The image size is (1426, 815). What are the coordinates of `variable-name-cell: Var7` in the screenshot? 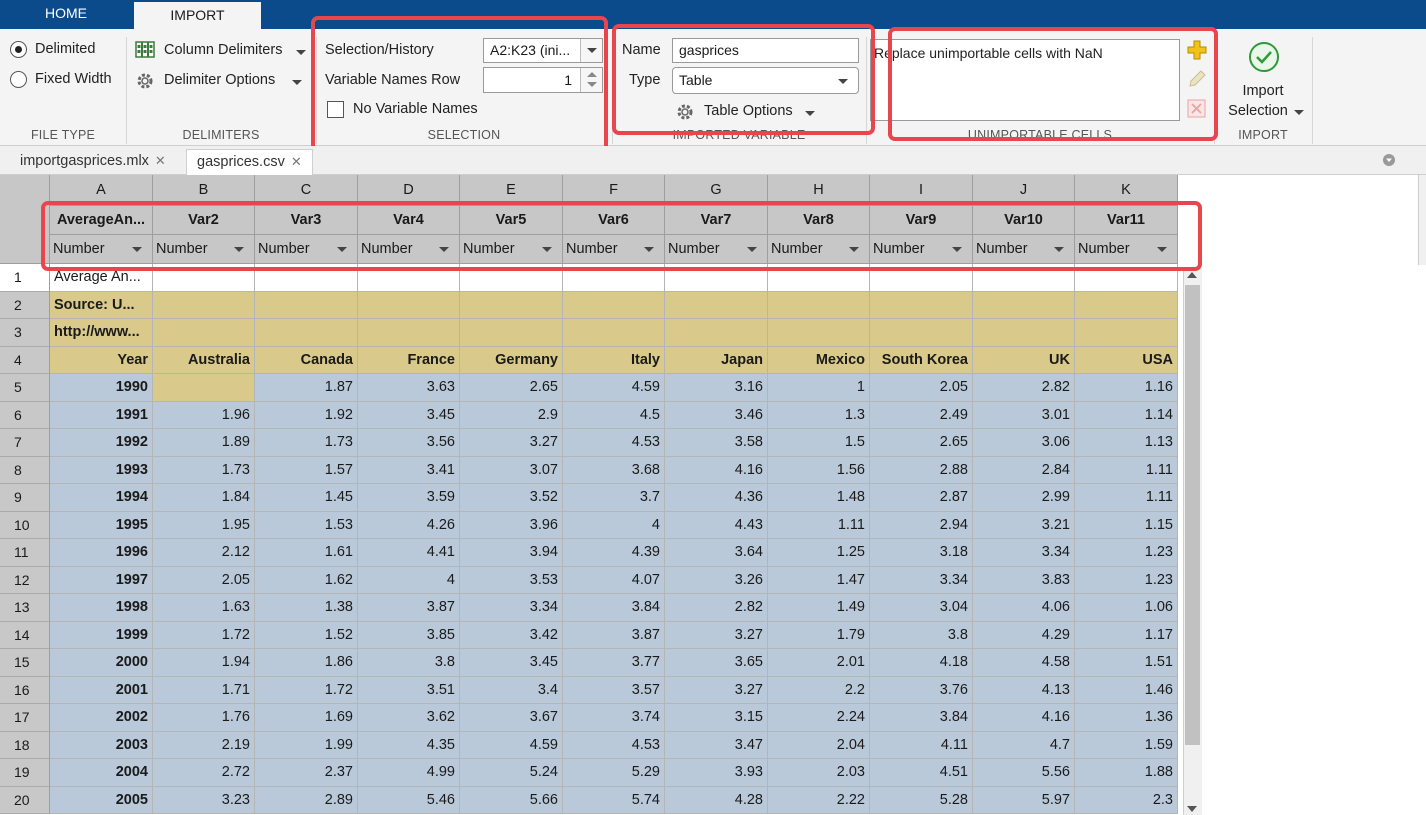 It's located at (716, 220).